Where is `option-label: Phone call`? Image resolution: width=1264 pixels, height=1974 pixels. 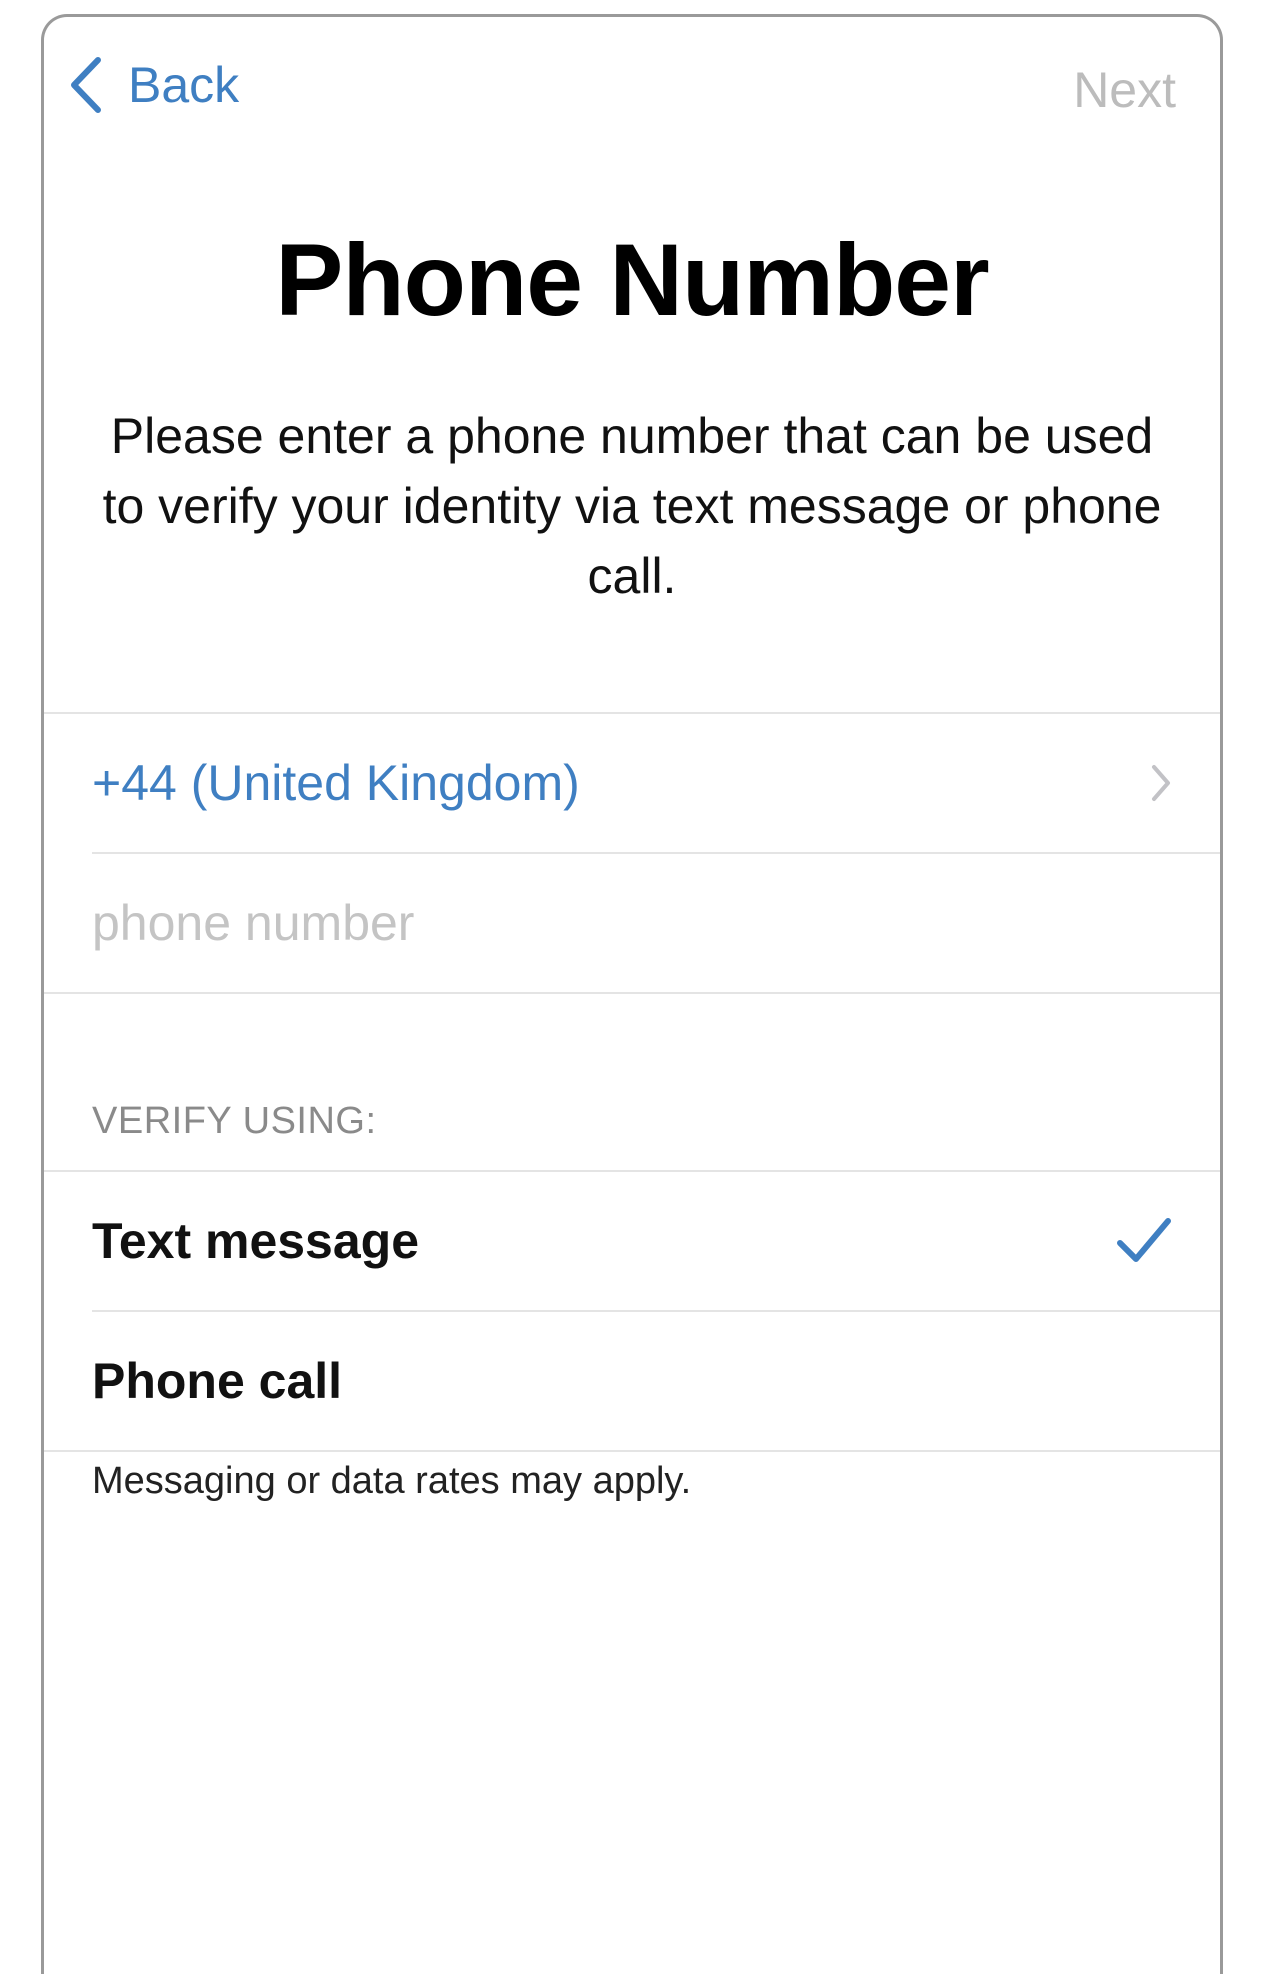
option-label: Phone call is located at coordinates (217, 1381).